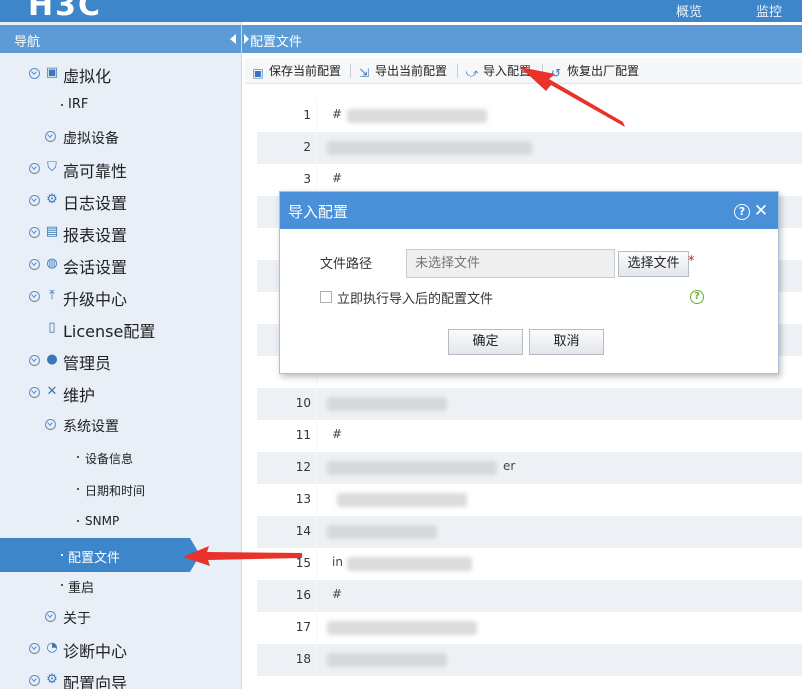 The image size is (802, 689). What do you see at coordinates (120, 458) in the screenshot?
I see `sidebar-item-device-info: 设备信息` at bounding box center [120, 458].